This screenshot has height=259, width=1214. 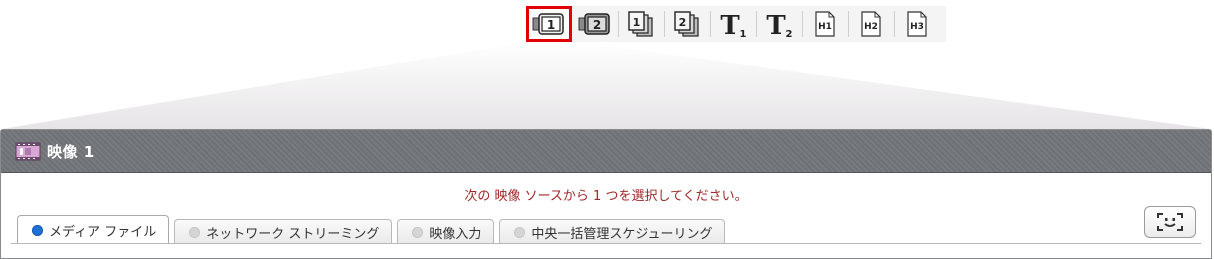 What do you see at coordinates (71, 151) in the screenshot?
I see `panel-title: 映像 1` at bounding box center [71, 151].